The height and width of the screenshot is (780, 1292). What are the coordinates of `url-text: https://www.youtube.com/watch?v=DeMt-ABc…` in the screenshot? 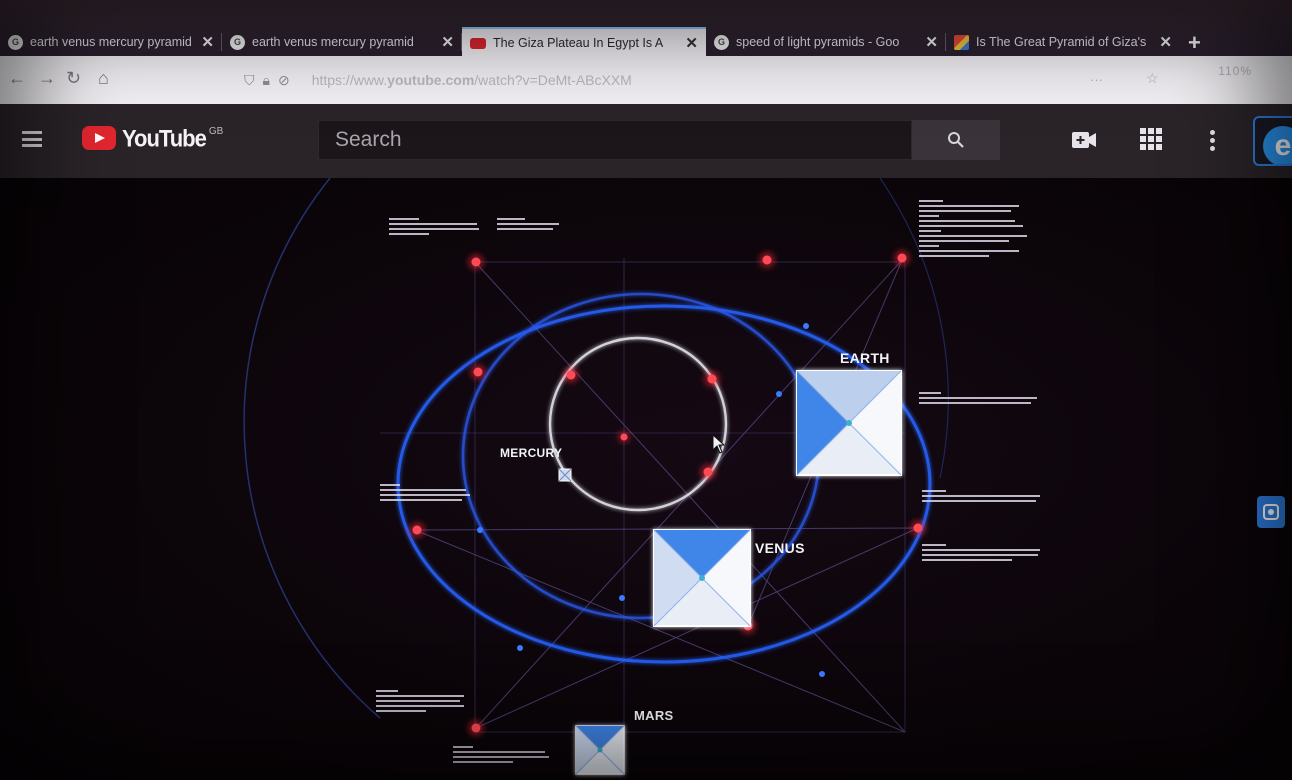 It's located at (472, 80).